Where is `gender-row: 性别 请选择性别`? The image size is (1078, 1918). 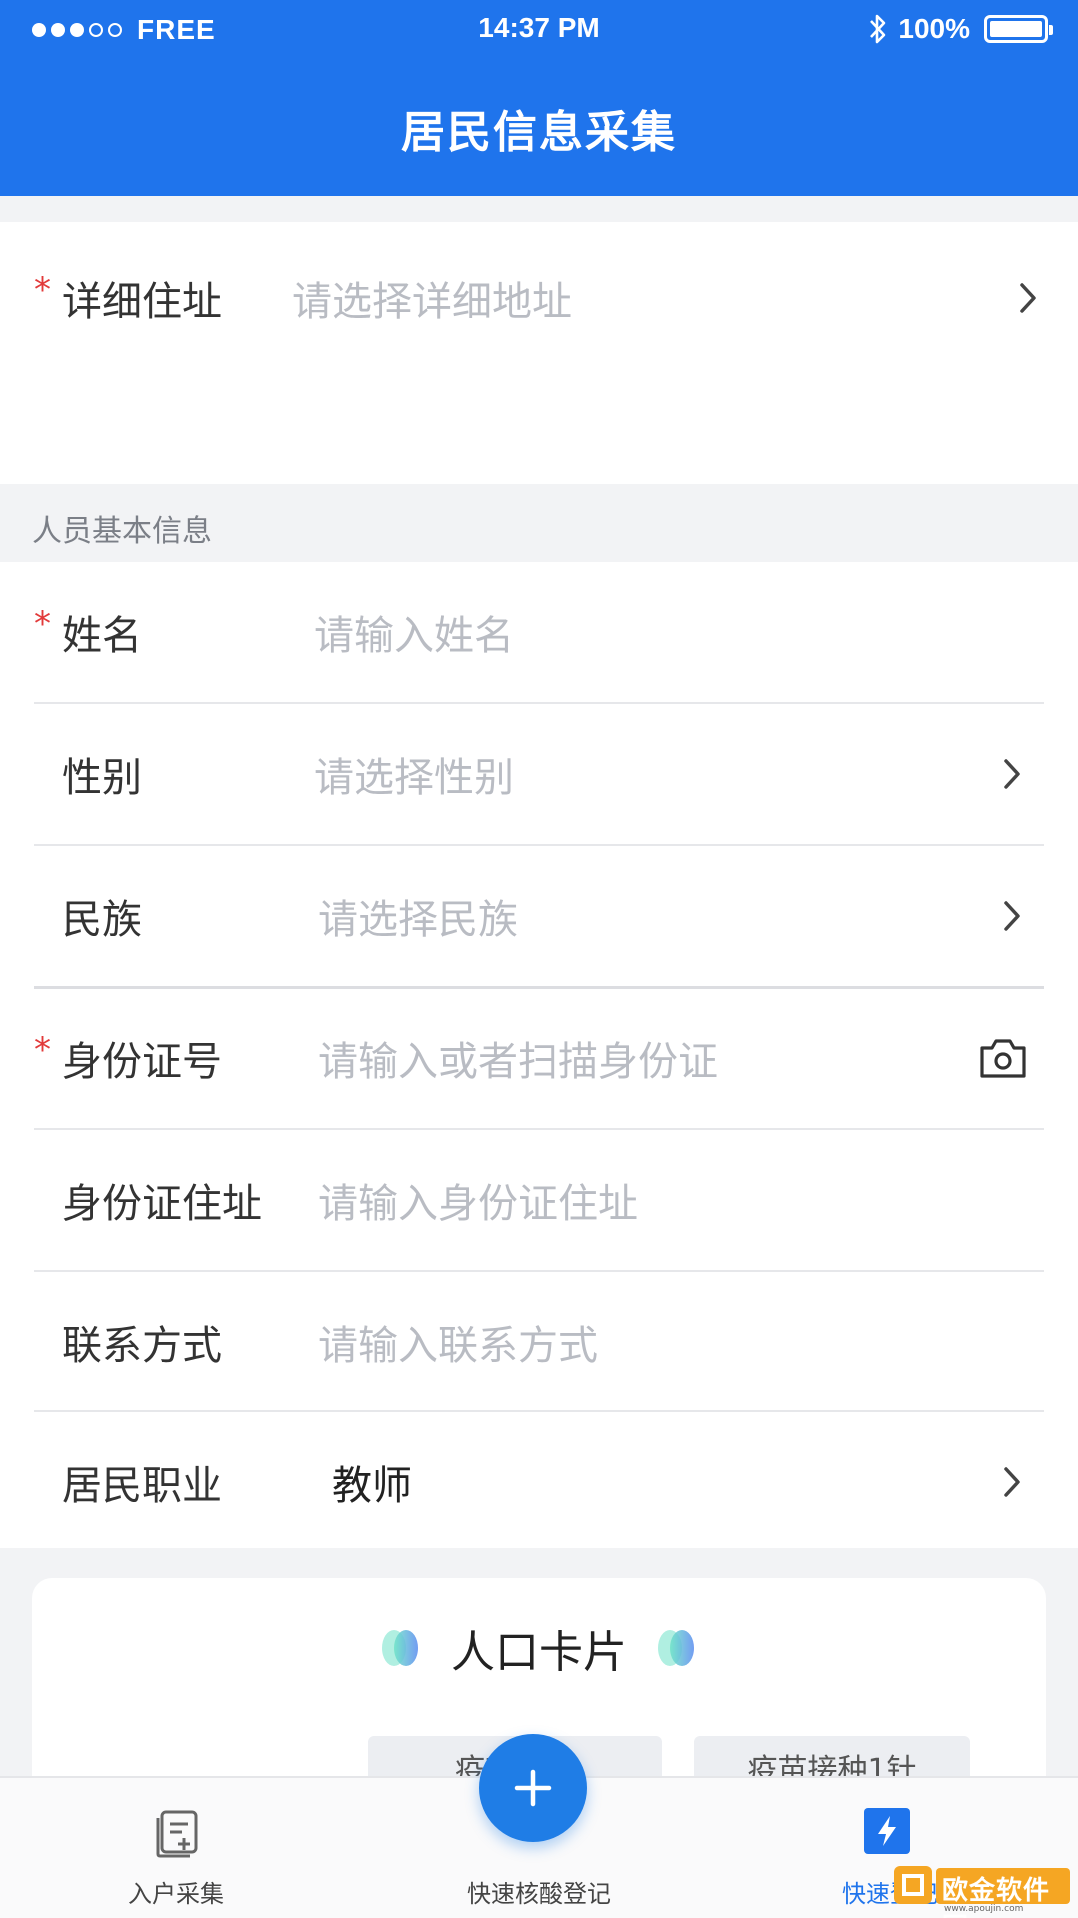
gender-row: 性别 请选择性别 is located at coordinates (539, 774).